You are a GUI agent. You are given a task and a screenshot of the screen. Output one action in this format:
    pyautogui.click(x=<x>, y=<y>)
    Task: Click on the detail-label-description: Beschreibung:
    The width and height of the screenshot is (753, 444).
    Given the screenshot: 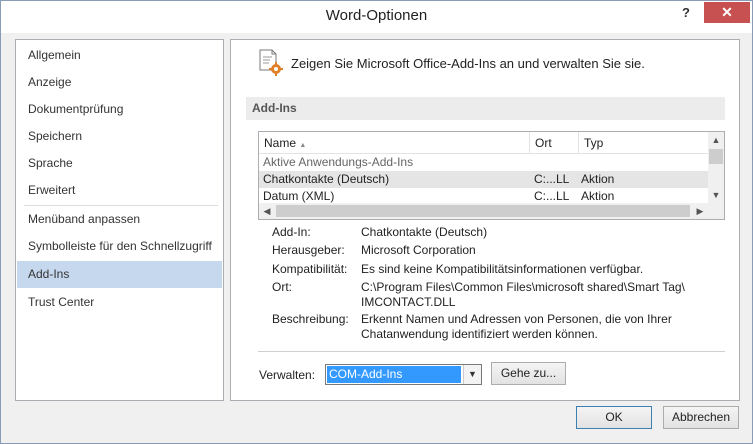 What is the action you would take?
    pyautogui.click(x=310, y=319)
    